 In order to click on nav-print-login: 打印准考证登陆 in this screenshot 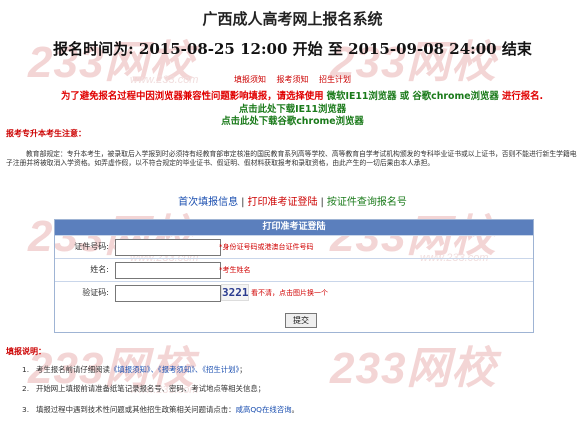, I will do `click(283, 202)`.